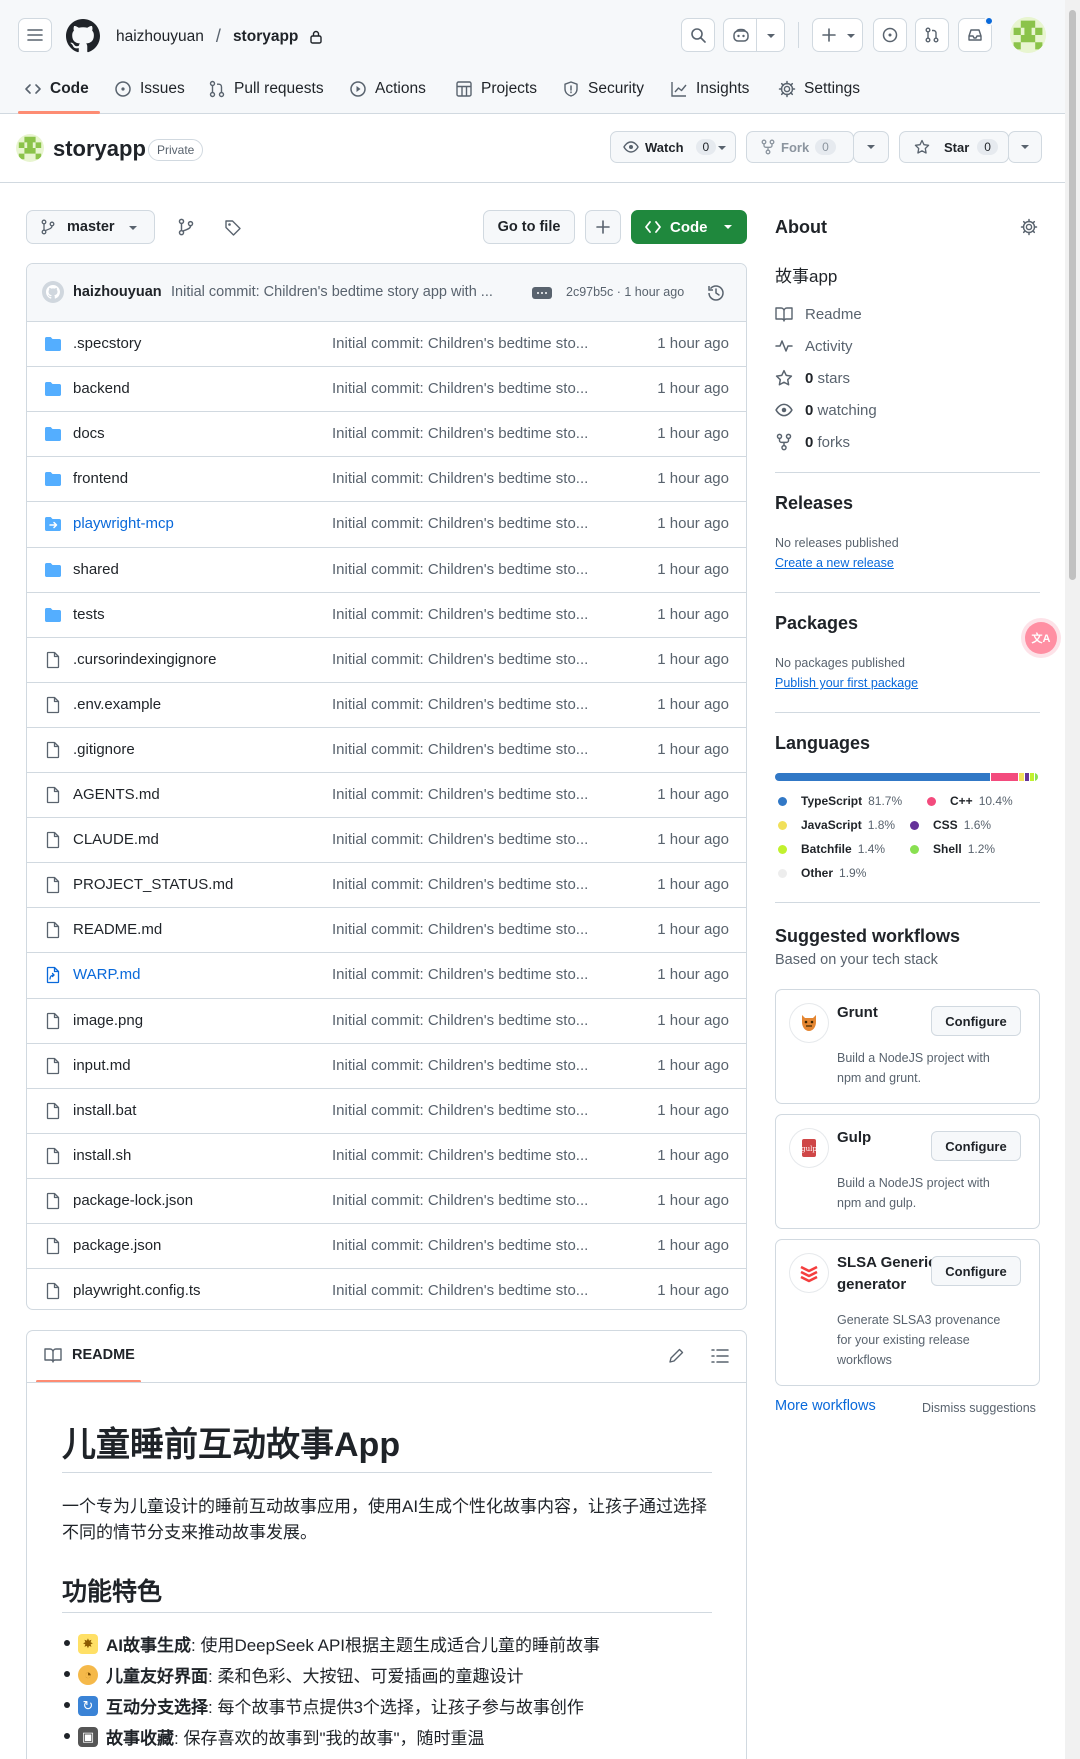 This screenshot has height=1759, width=1080. I want to click on file-name: input.md, so click(102, 1065).